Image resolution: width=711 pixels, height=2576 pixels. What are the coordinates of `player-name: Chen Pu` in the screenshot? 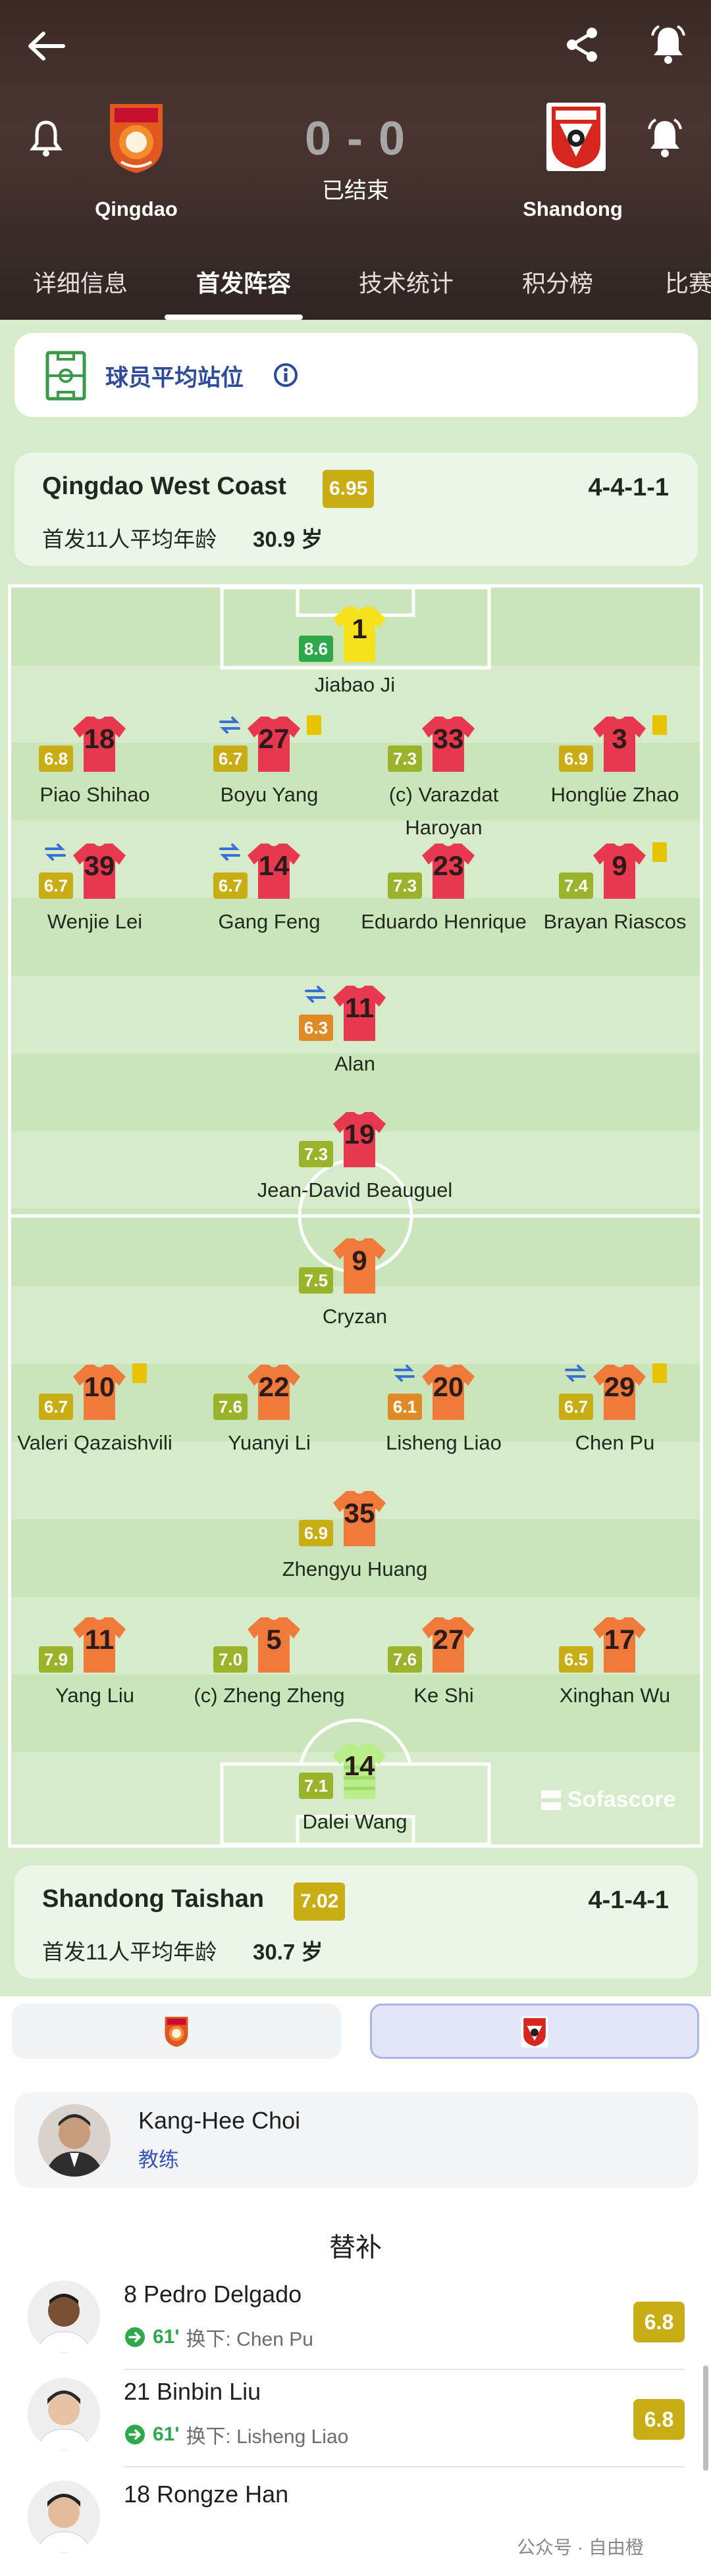 It's located at (615, 1442).